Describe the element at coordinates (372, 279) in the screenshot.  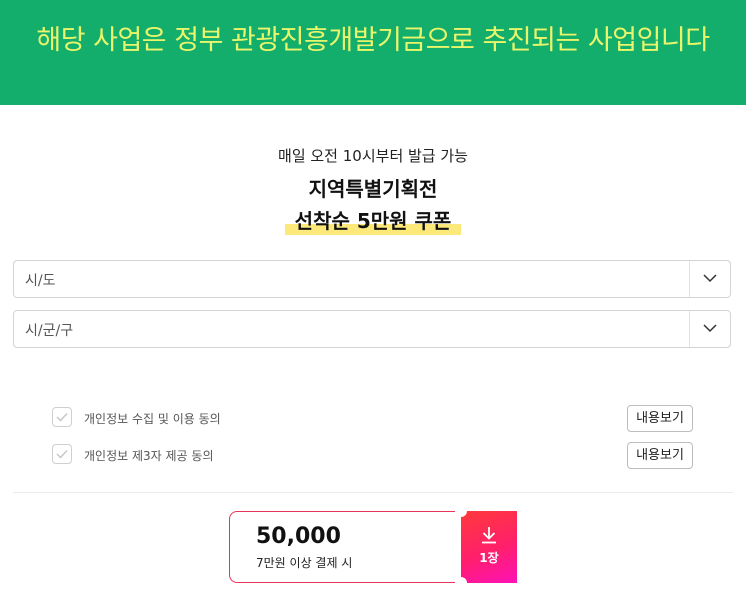
I see `region-select: 시/도` at that location.